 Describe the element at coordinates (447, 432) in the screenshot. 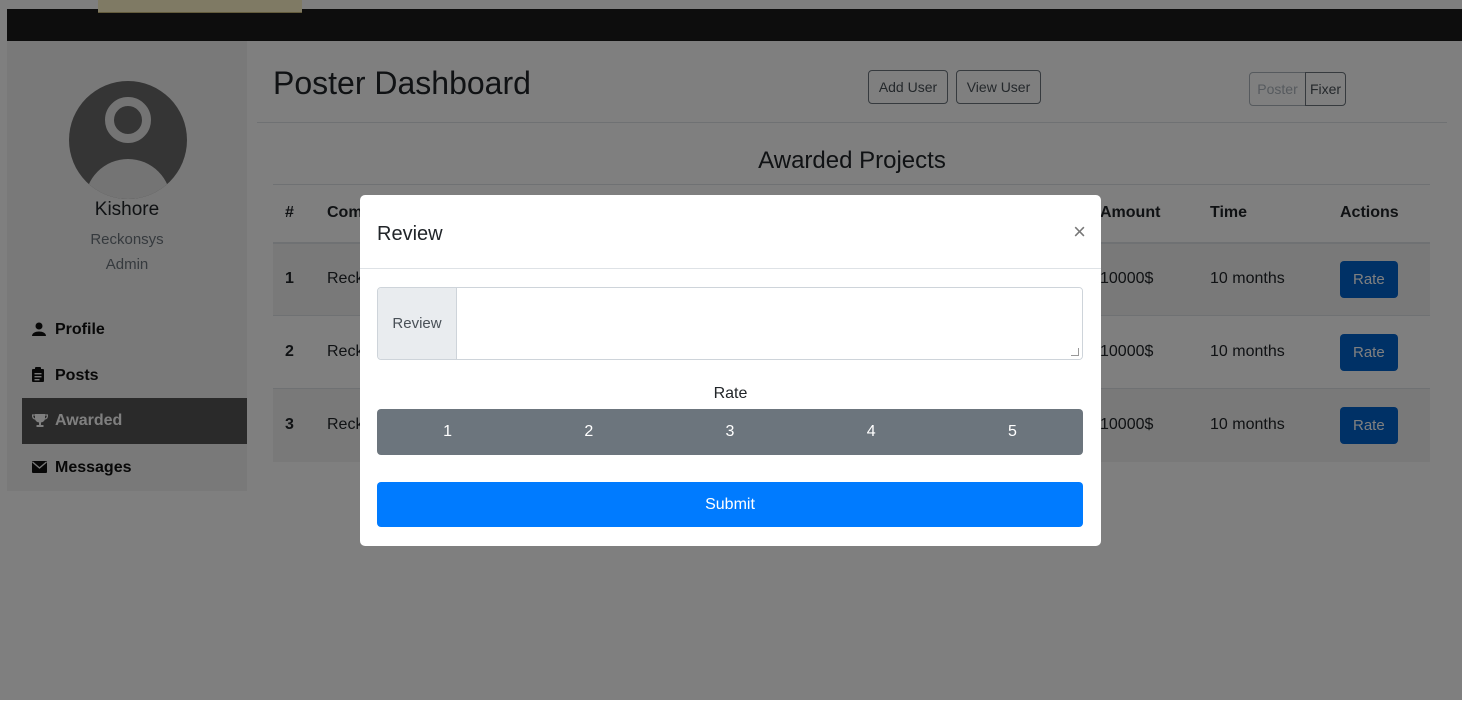

I see `rate-option-1: 1` at that location.